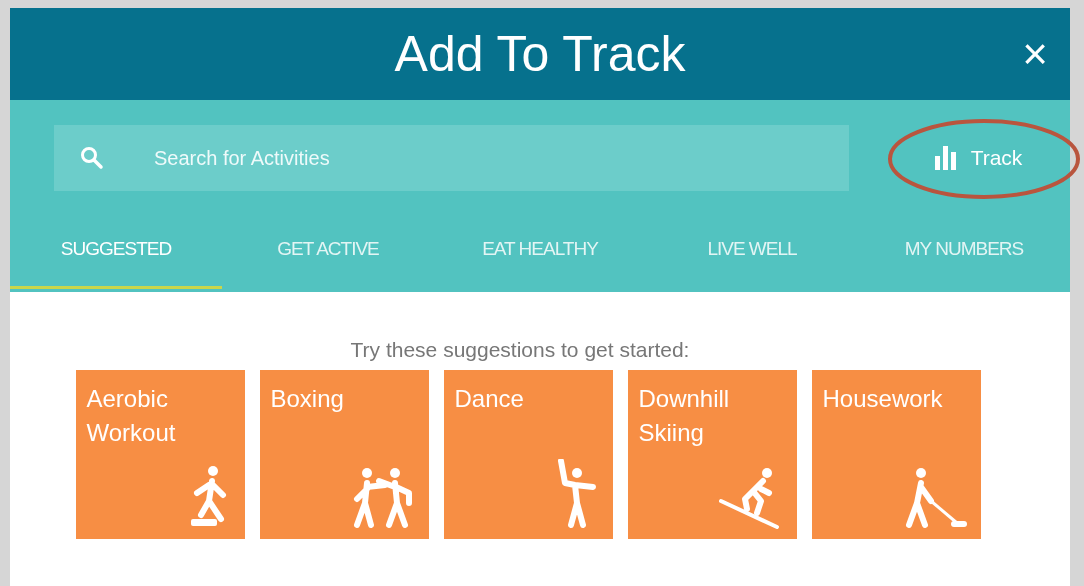 The width and height of the screenshot is (1084, 586). What do you see at coordinates (451, 158) in the screenshot?
I see `search-field: Search for Activities` at bounding box center [451, 158].